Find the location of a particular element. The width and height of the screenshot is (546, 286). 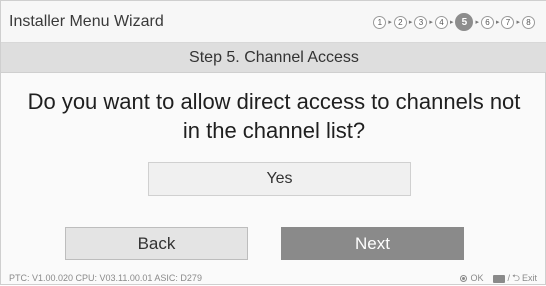

exit-hint-label: Exit is located at coordinates (529, 278).